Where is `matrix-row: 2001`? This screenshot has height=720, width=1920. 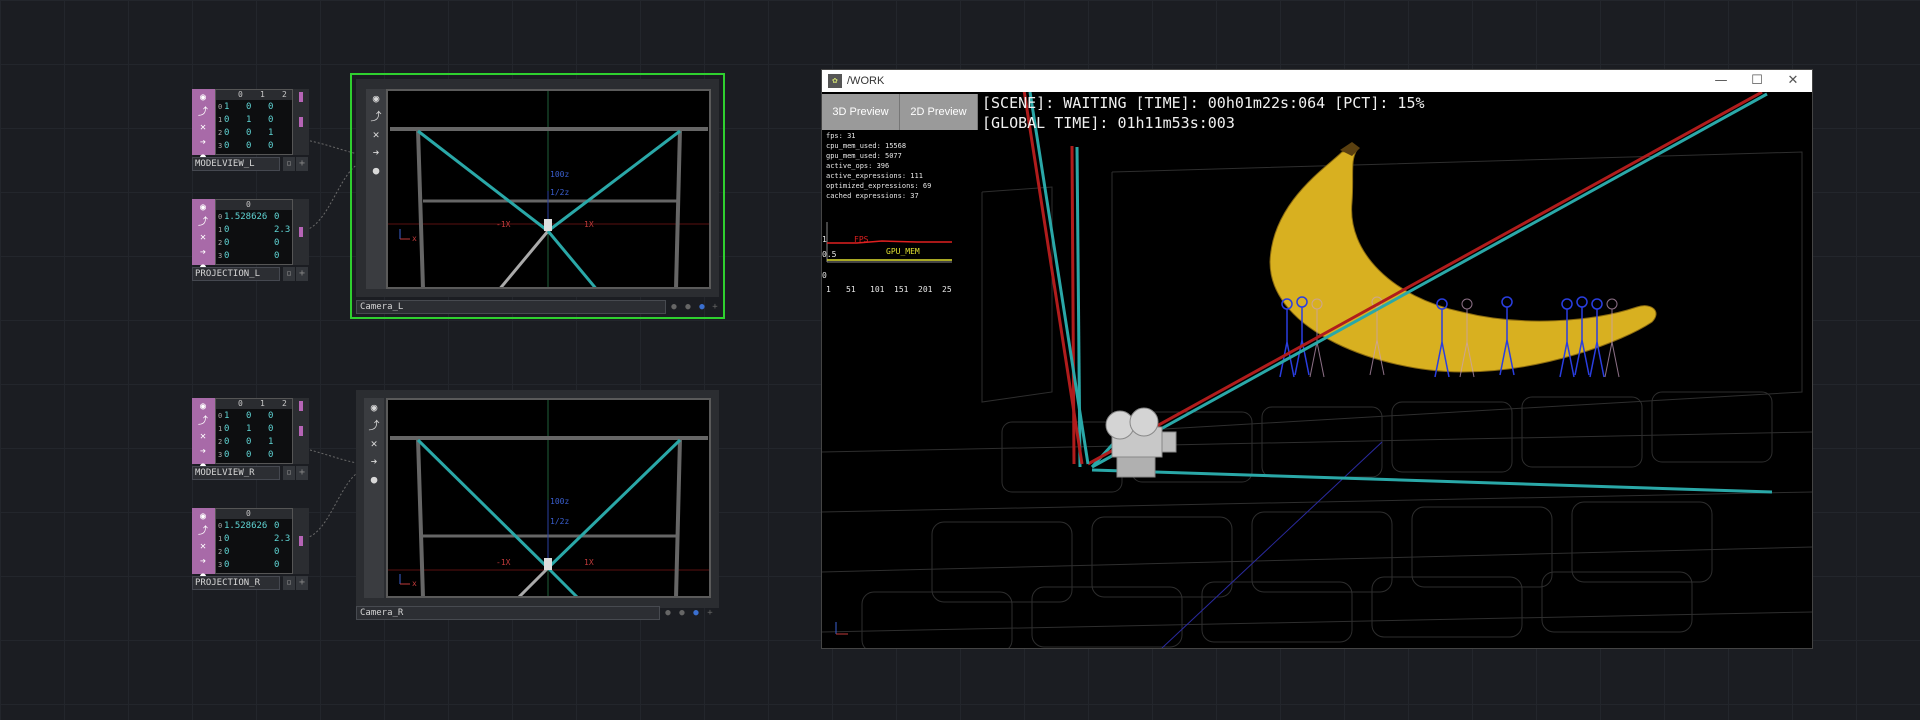
matrix-row: 2001 is located at coordinates (246, 133).